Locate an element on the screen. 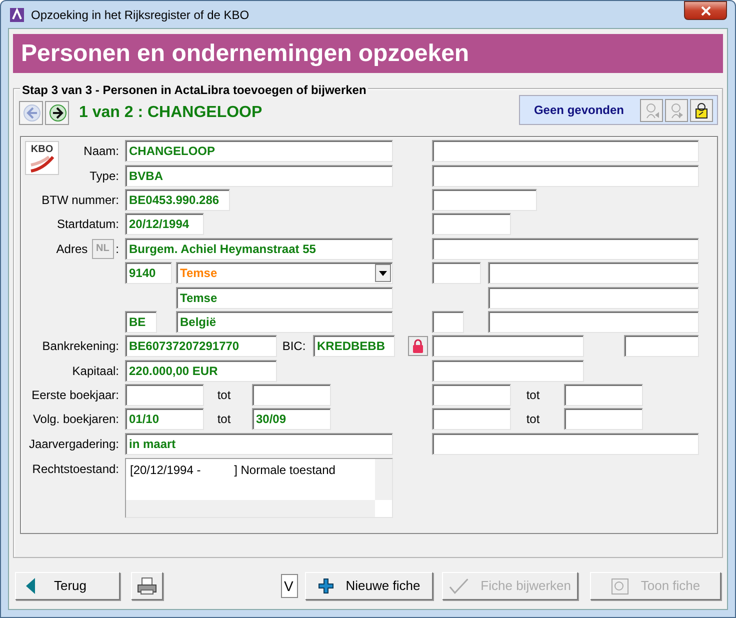 Image resolution: width=736 pixels, height=618 pixels. caret-down-icon is located at coordinates (383, 273).